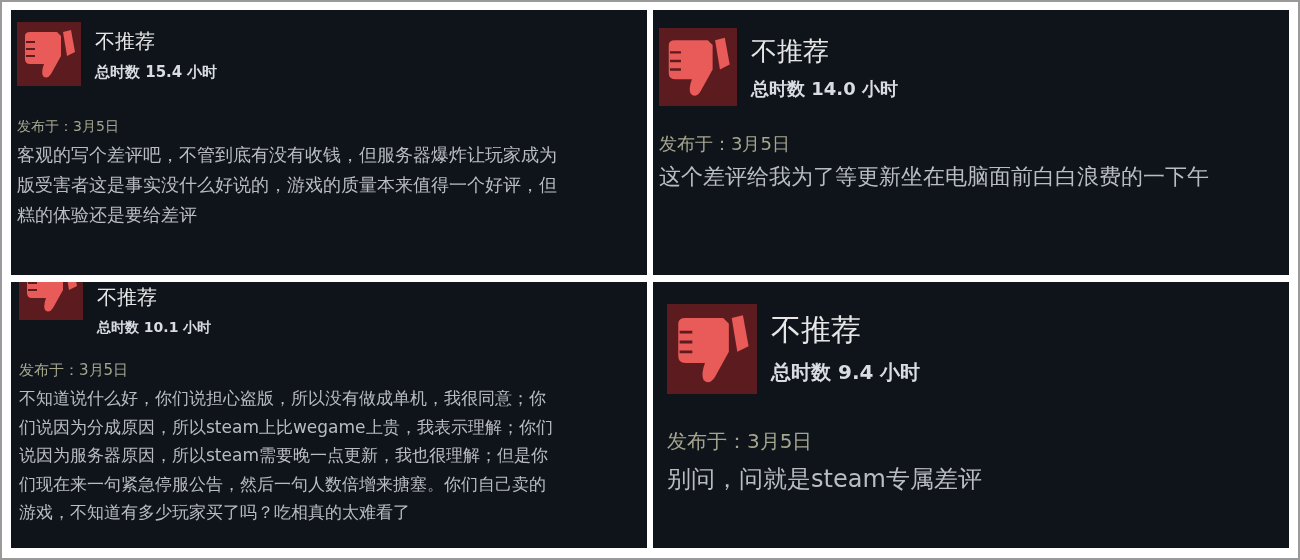  Describe the element at coordinates (934, 177) in the screenshot. I see `review-text: 这个差评给我为了等更新坐在电脑面前白白浪费的一下午` at that location.